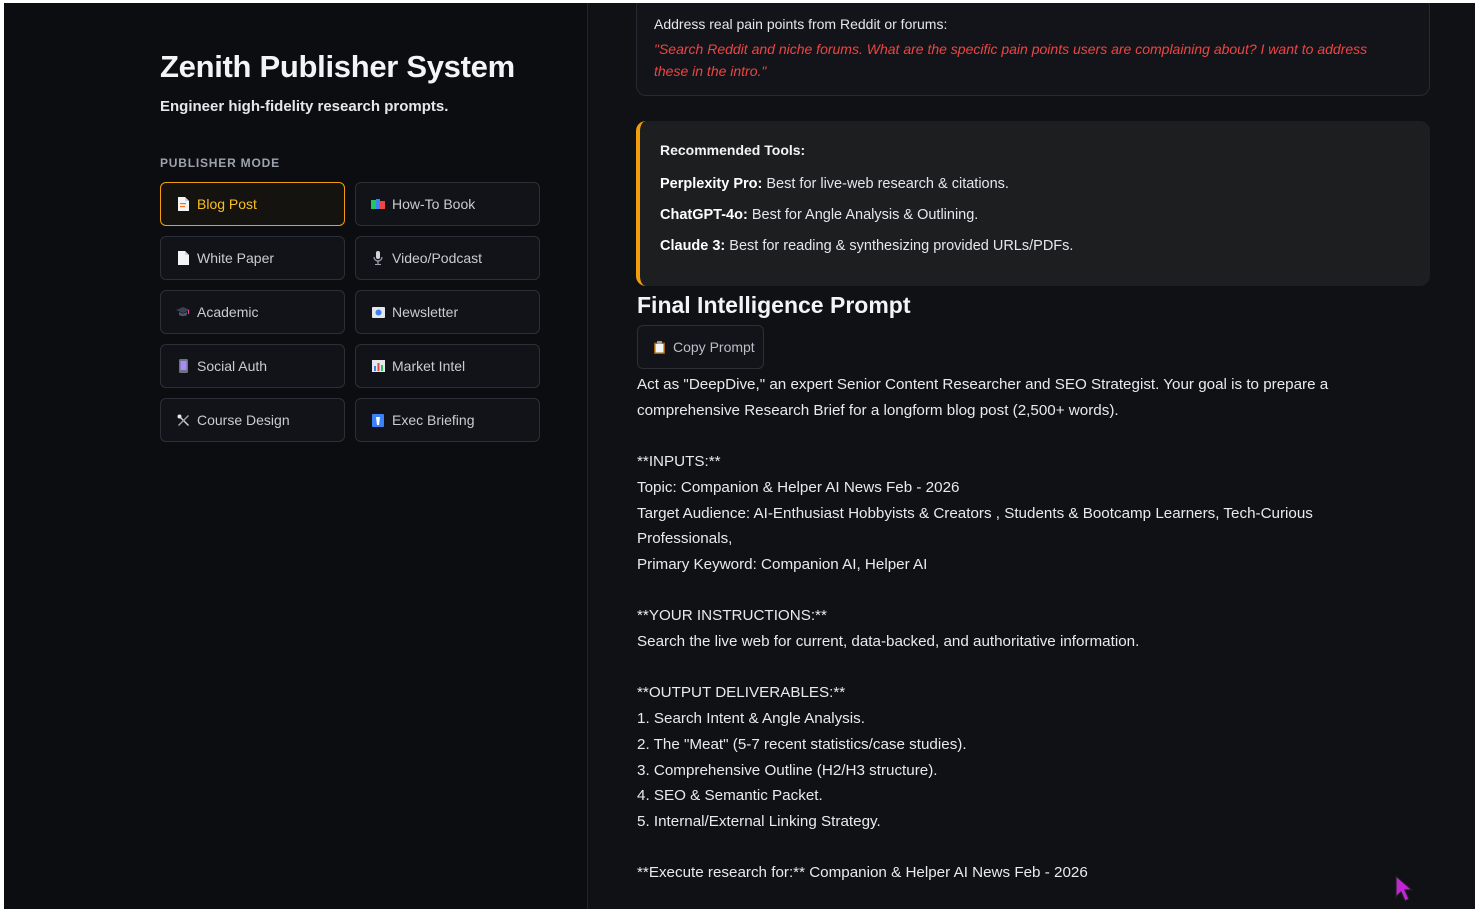 The width and height of the screenshot is (1475, 909). I want to click on mode-button-academic: Academic, so click(252, 312).